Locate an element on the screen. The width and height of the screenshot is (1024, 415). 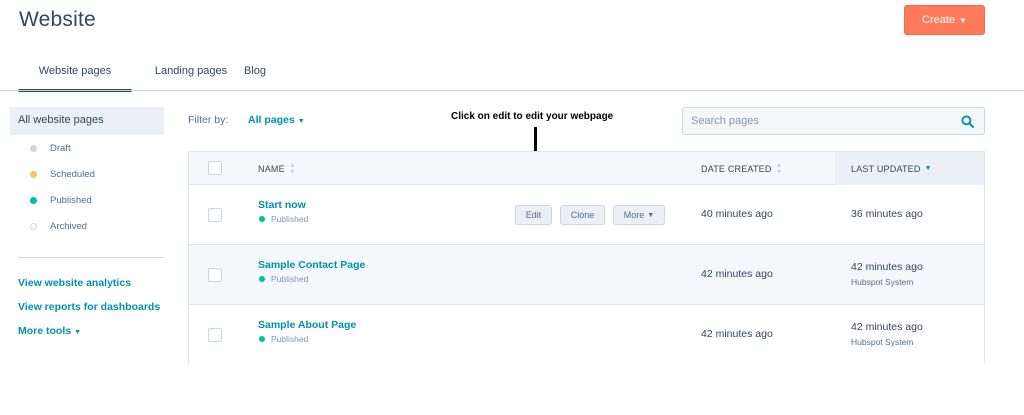
column-header-date-created: DATE CREATED ▲ ▼ is located at coordinates (742, 168).